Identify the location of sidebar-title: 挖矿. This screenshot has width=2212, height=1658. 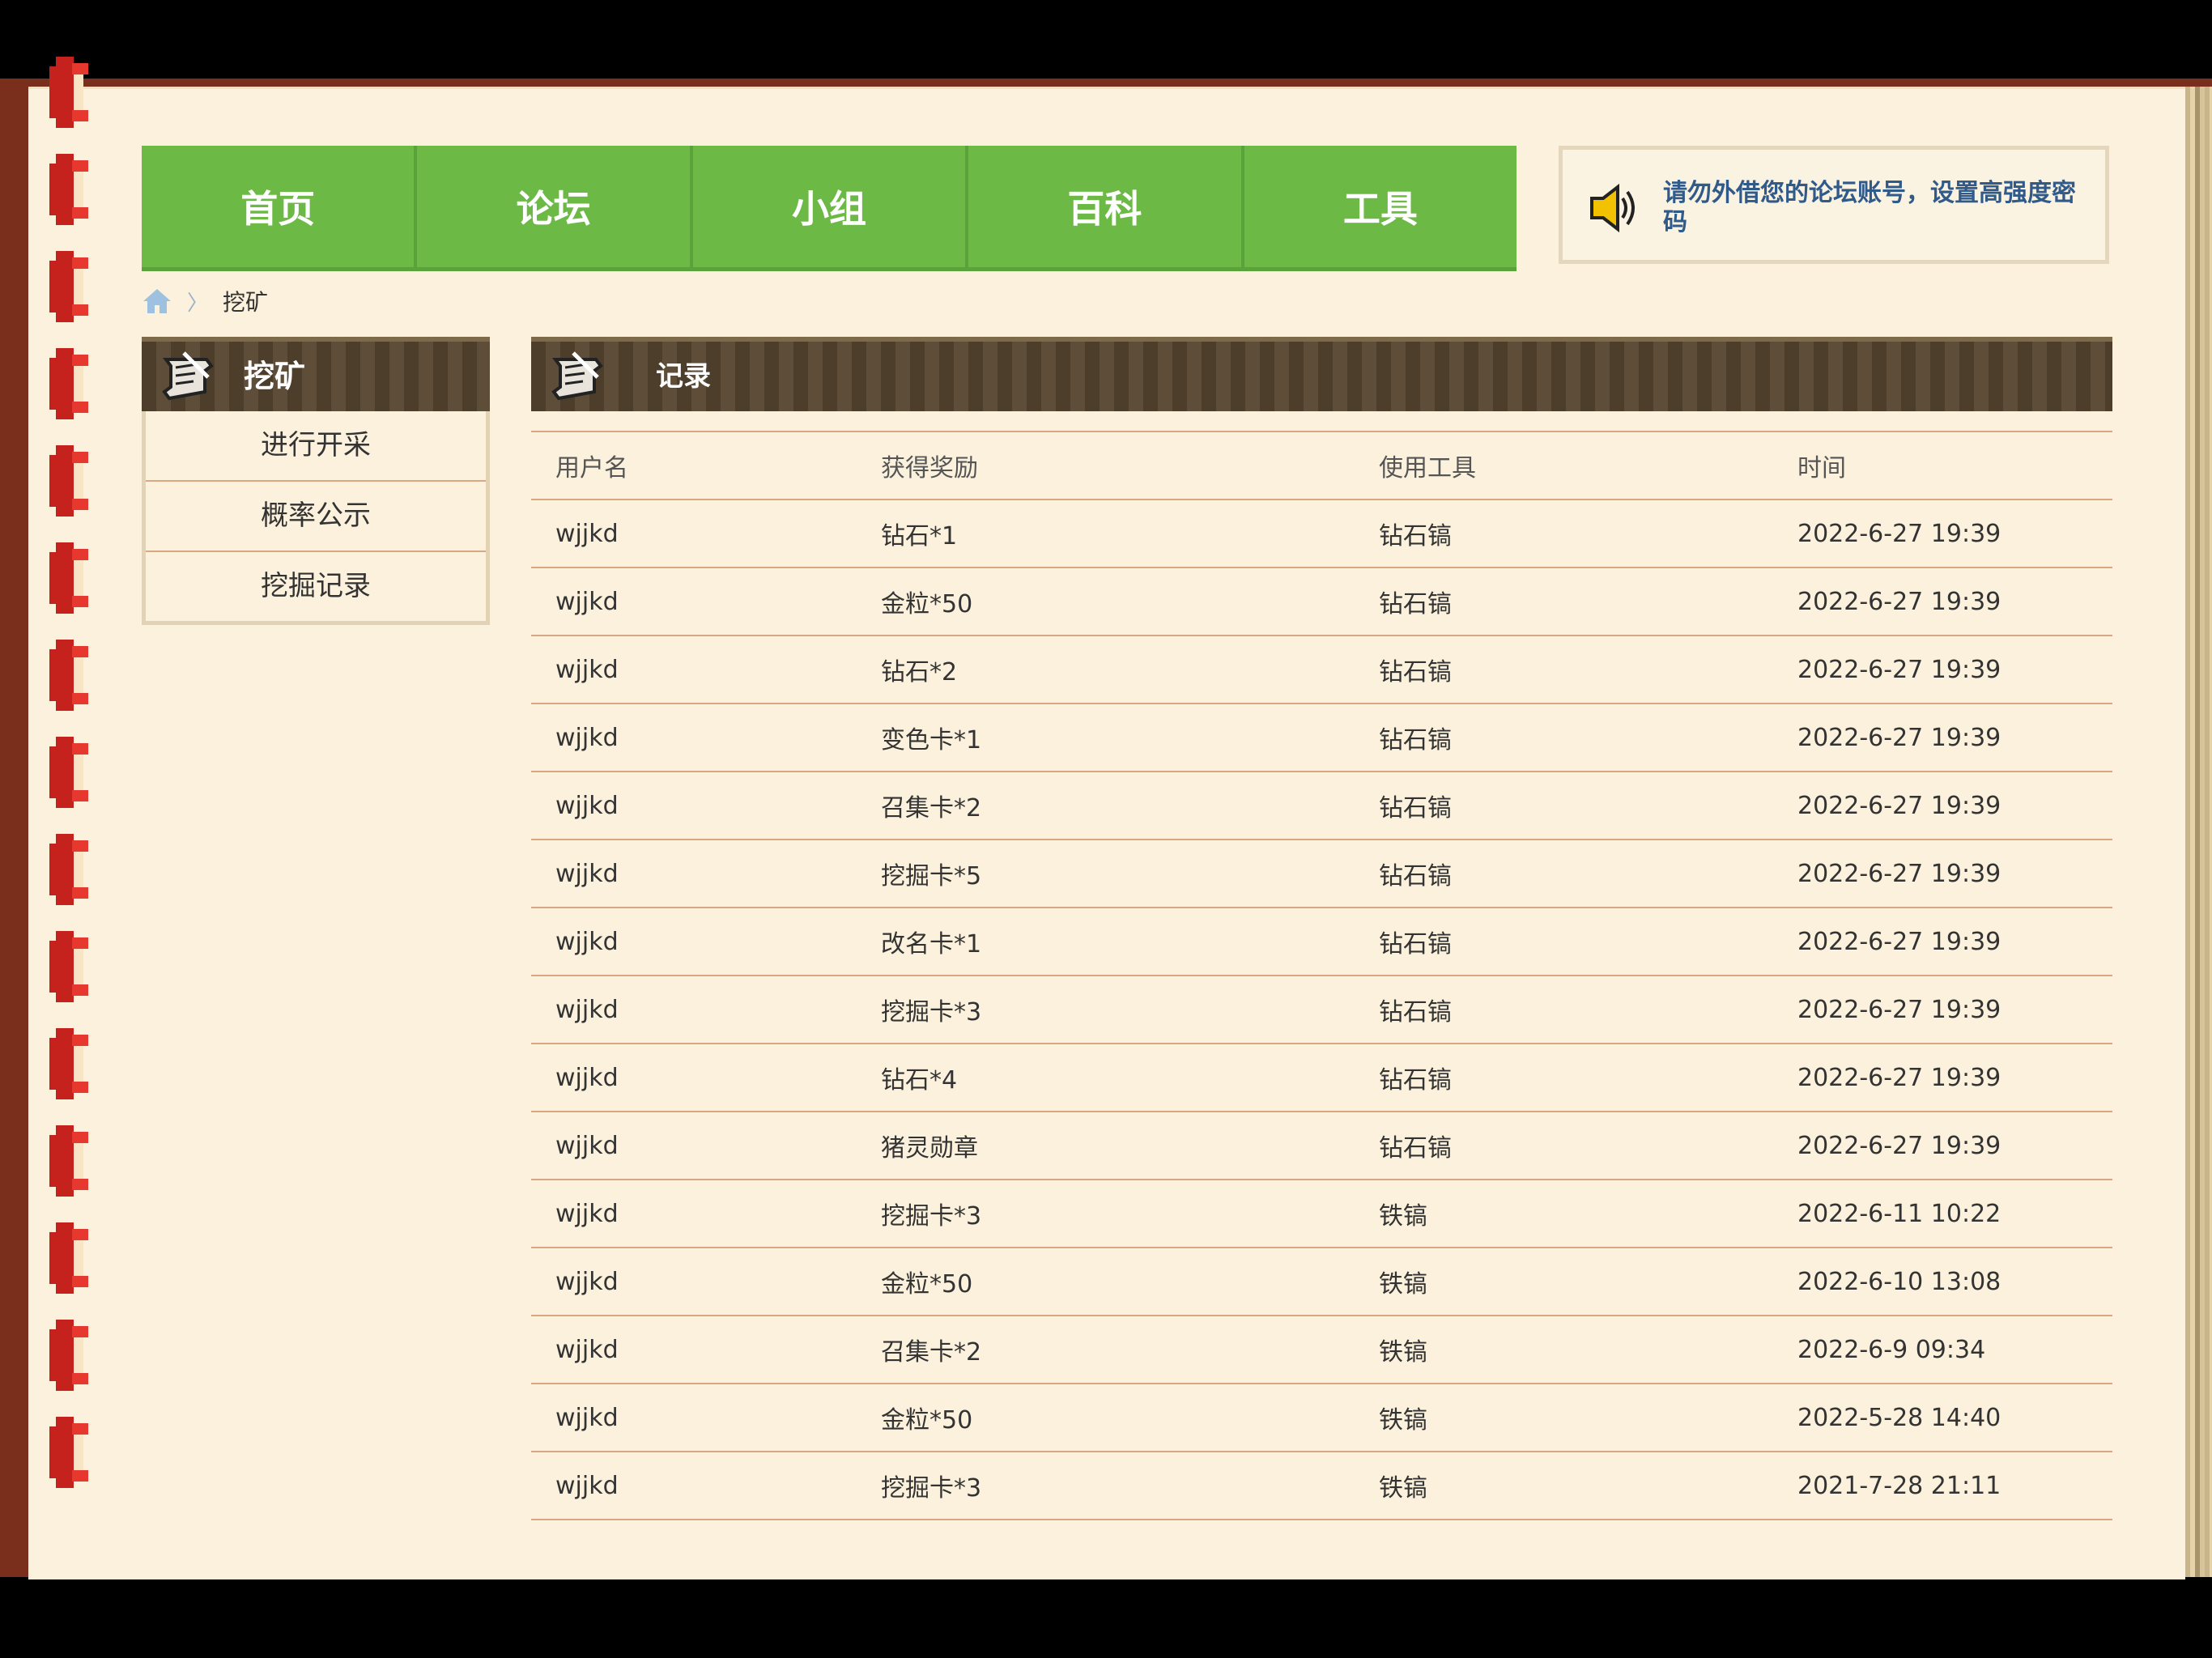
(275, 376).